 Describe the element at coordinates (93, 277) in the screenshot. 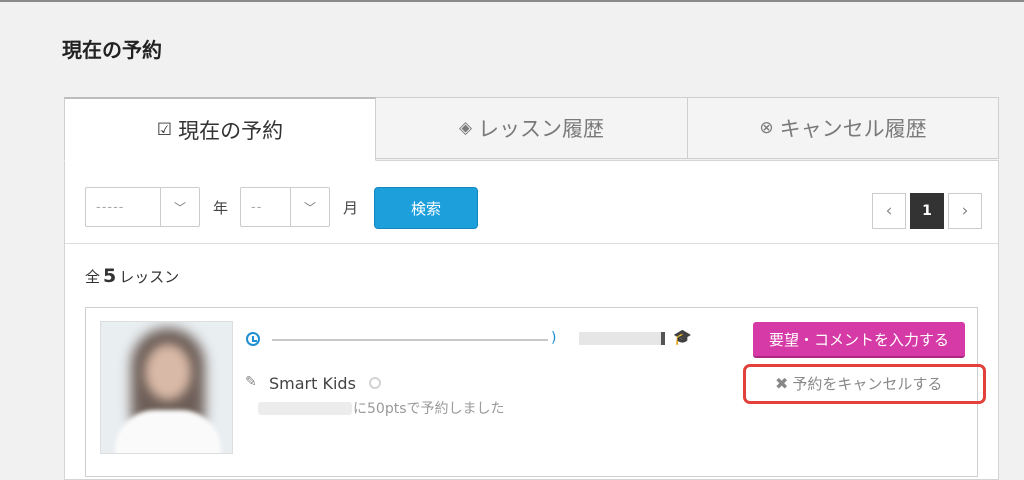

I see `lesson-count-prefix: 全` at that location.